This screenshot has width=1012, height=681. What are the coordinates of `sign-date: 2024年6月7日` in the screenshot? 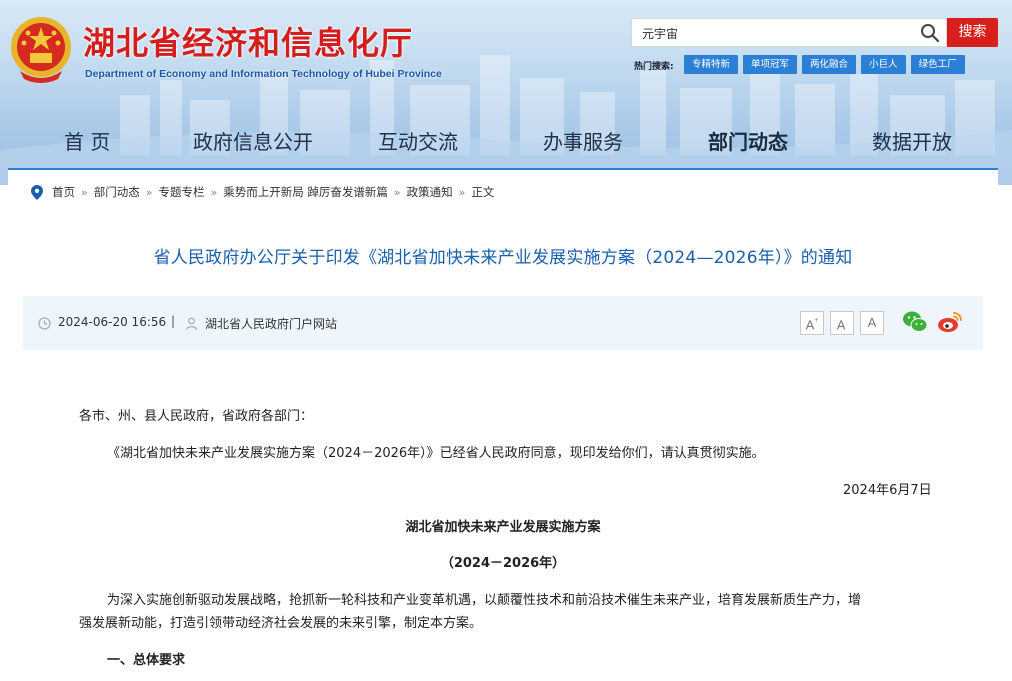 It's located at (887, 490).